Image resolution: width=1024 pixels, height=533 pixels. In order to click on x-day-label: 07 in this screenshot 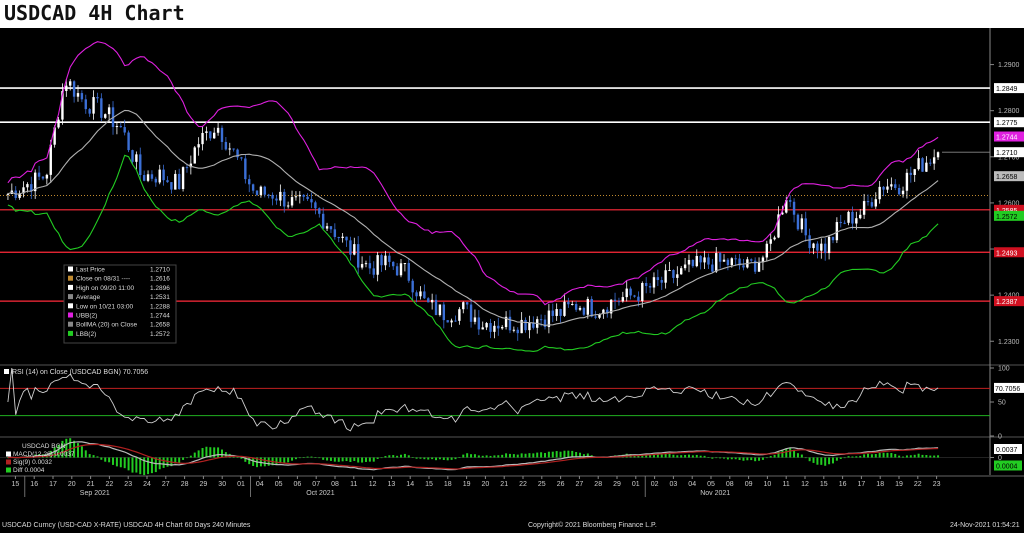, I will do `click(316, 484)`.